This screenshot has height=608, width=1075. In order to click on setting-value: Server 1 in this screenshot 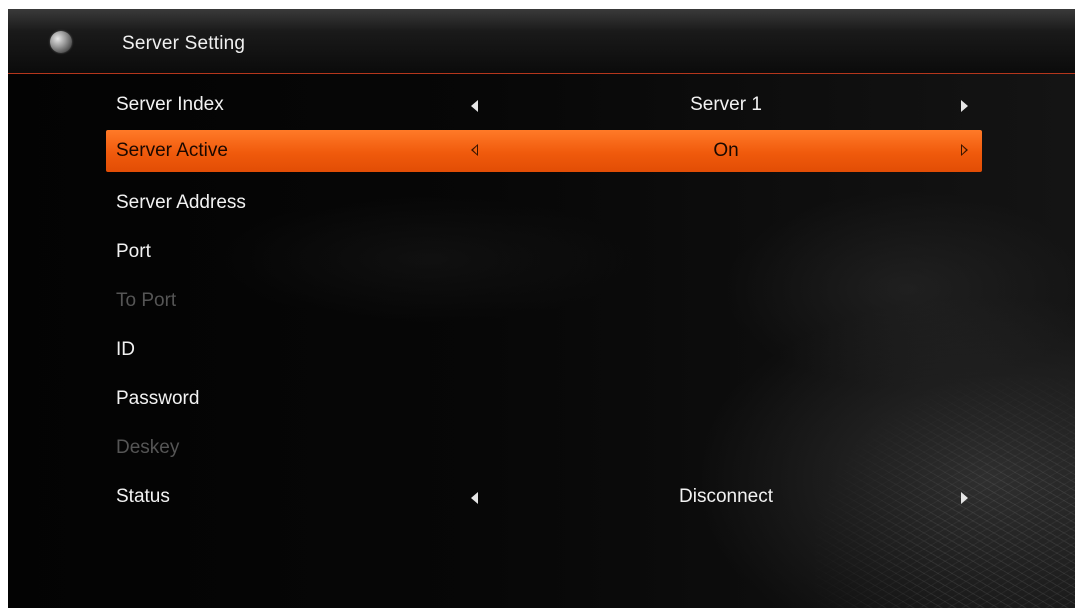, I will do `click(726, 104)`.